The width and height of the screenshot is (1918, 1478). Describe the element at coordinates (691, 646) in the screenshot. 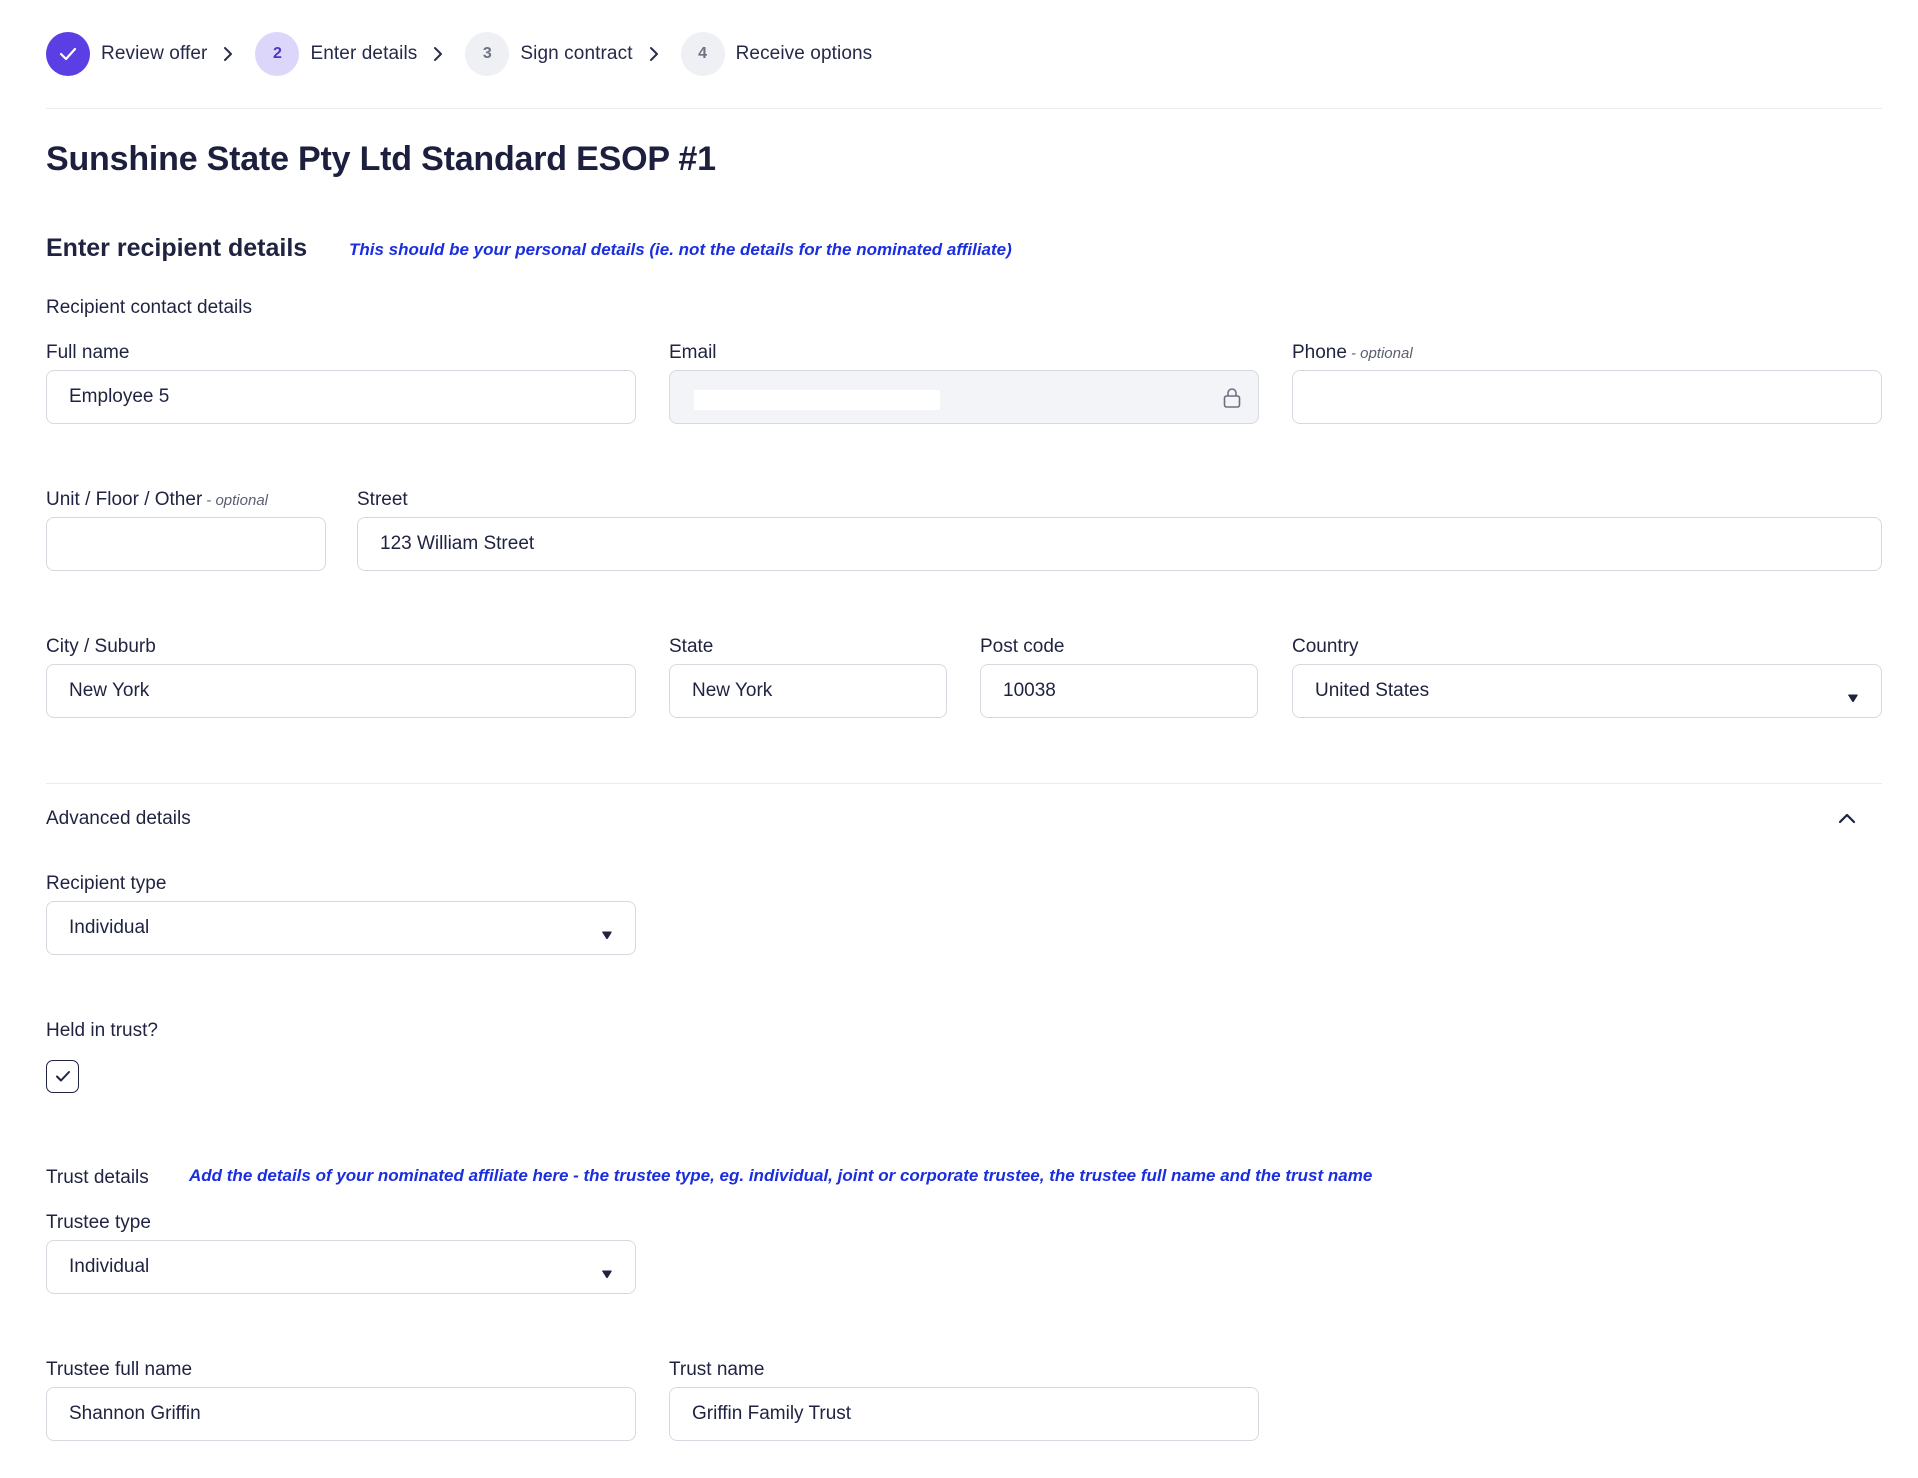

I see `state-label: State` at that location.